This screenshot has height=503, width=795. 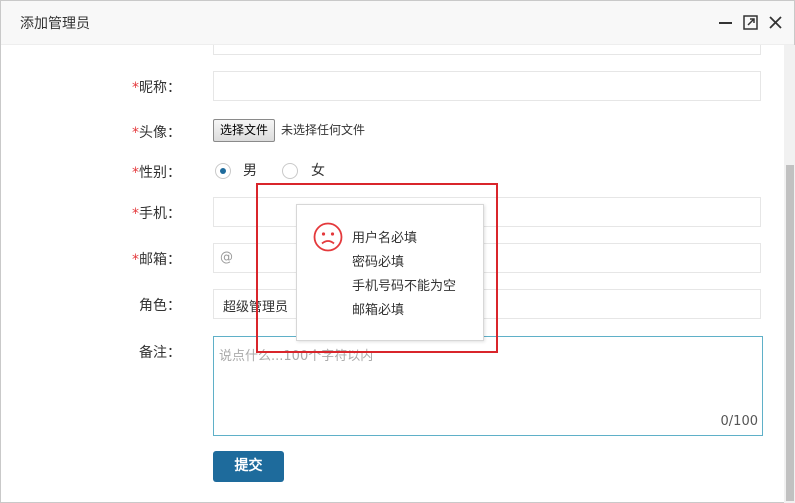 I want to click on highlight-annotation-box, so click(x=377, y=268).